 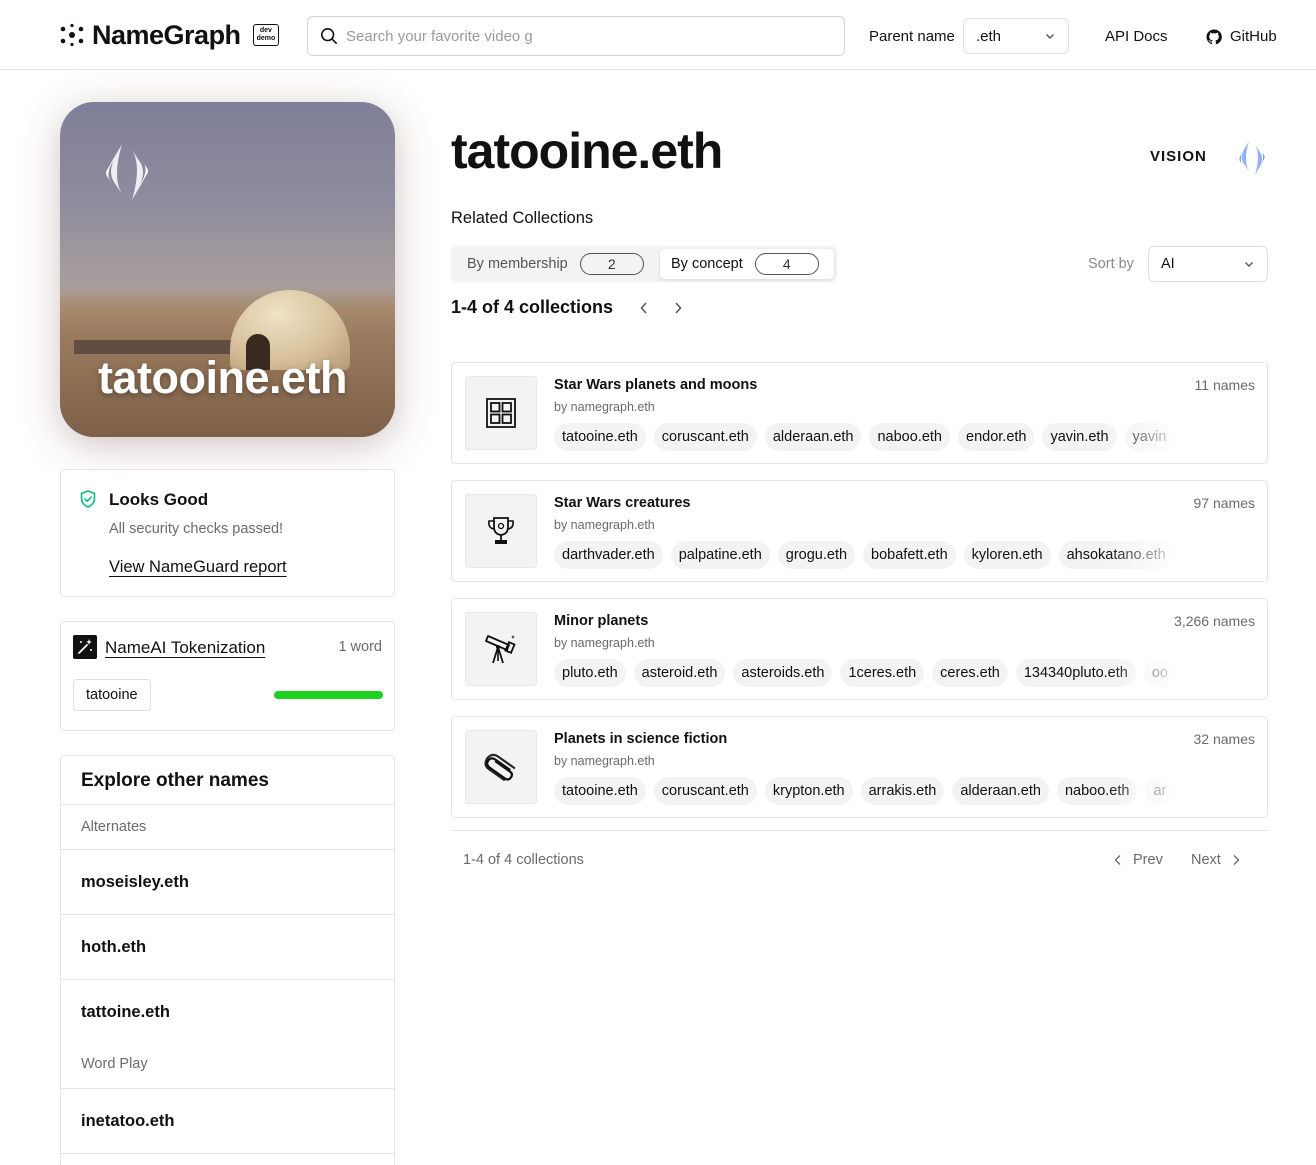 What do you see at coordinates (720, 555) in the screenshot?
I see `name-chip: palpatine.eth` at bounding box center [720, 555].